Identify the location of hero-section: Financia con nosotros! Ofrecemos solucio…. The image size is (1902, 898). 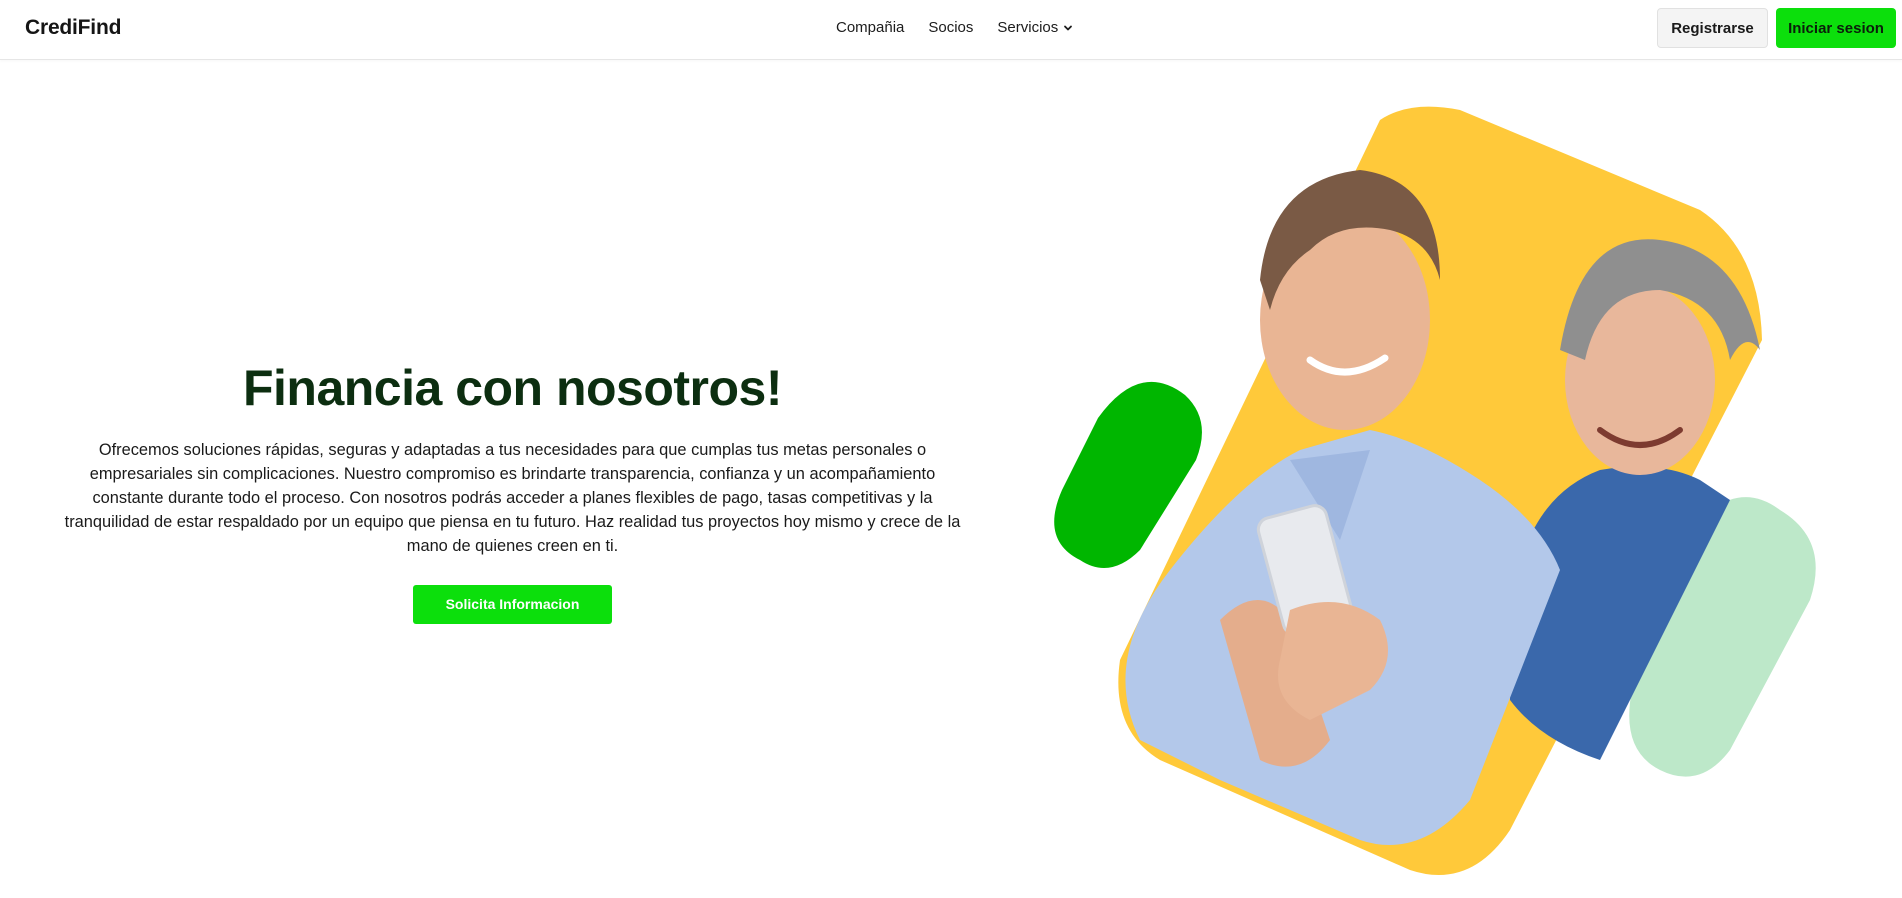
(512, 492).